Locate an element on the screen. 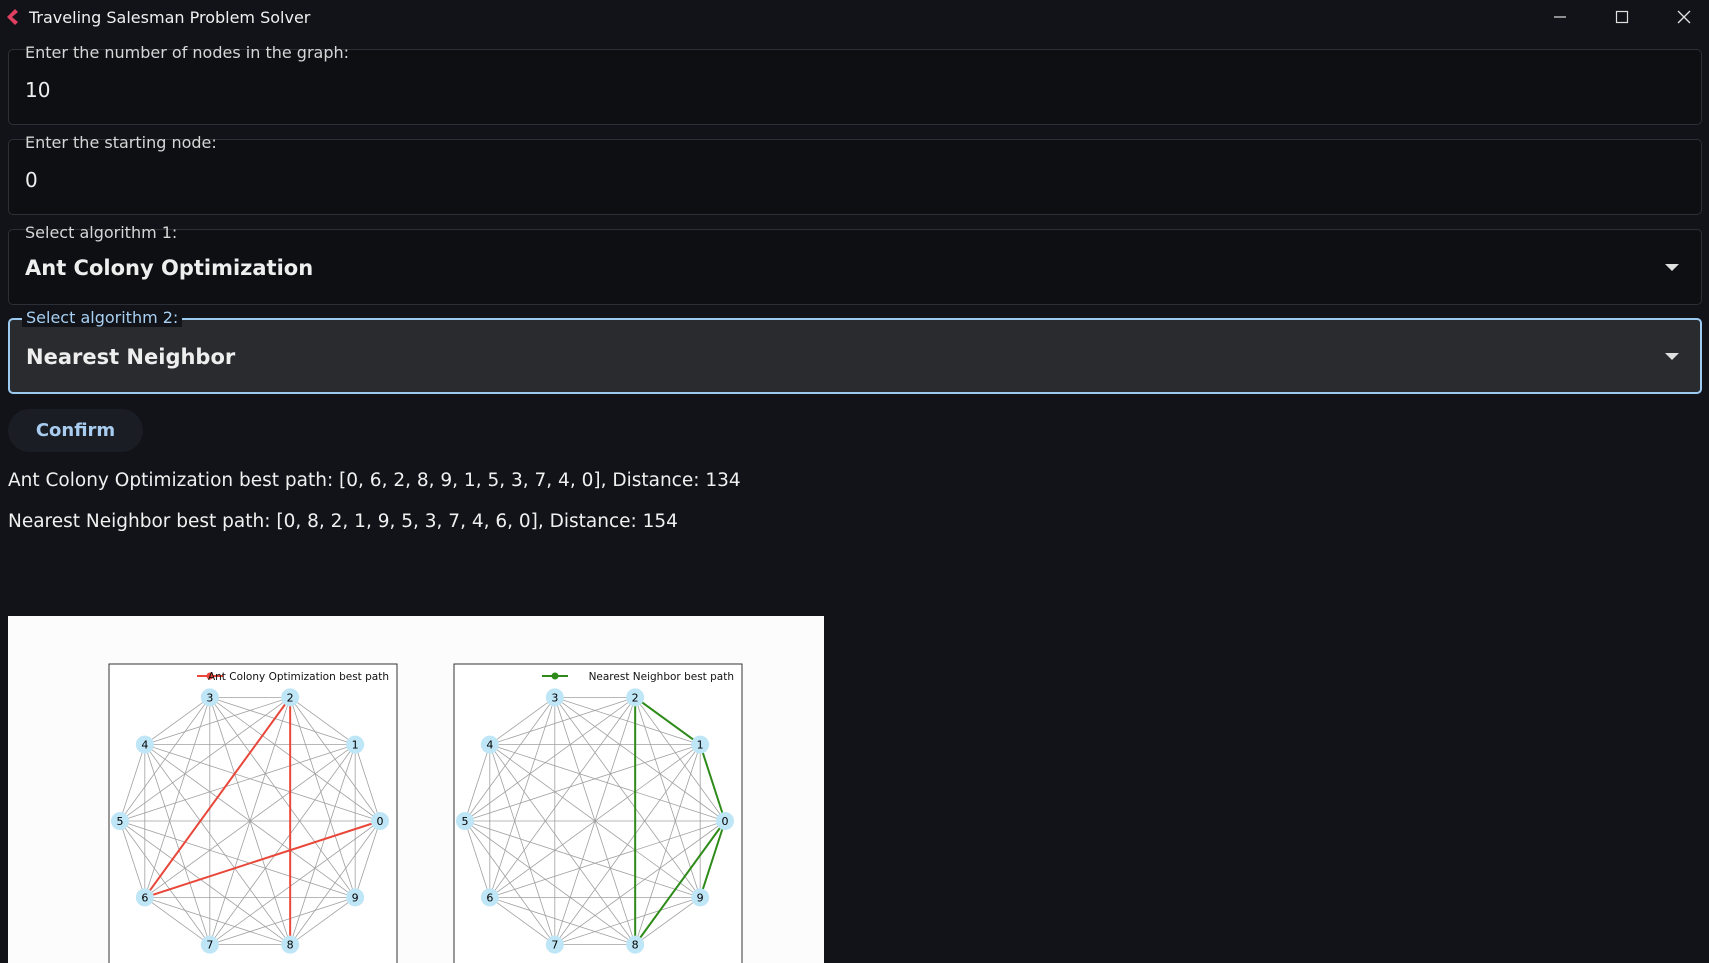  maximize-button is located at coordinates (1622, 17).